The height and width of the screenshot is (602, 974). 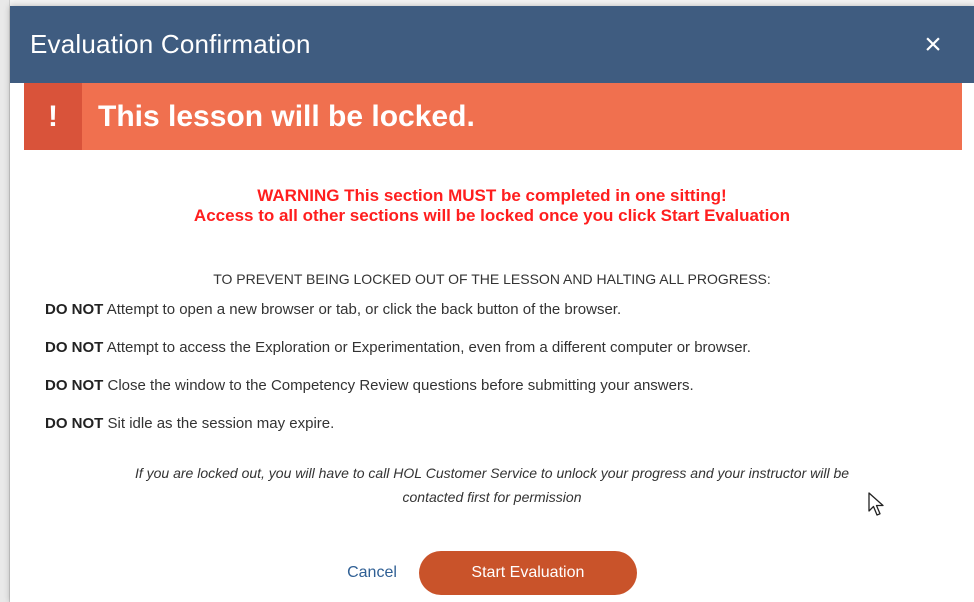 What do you see at coordinates (221, 423) in the screenshot?
I see `rule-text: Sit idle as the session may expire.` at bounding box center [221, 423].